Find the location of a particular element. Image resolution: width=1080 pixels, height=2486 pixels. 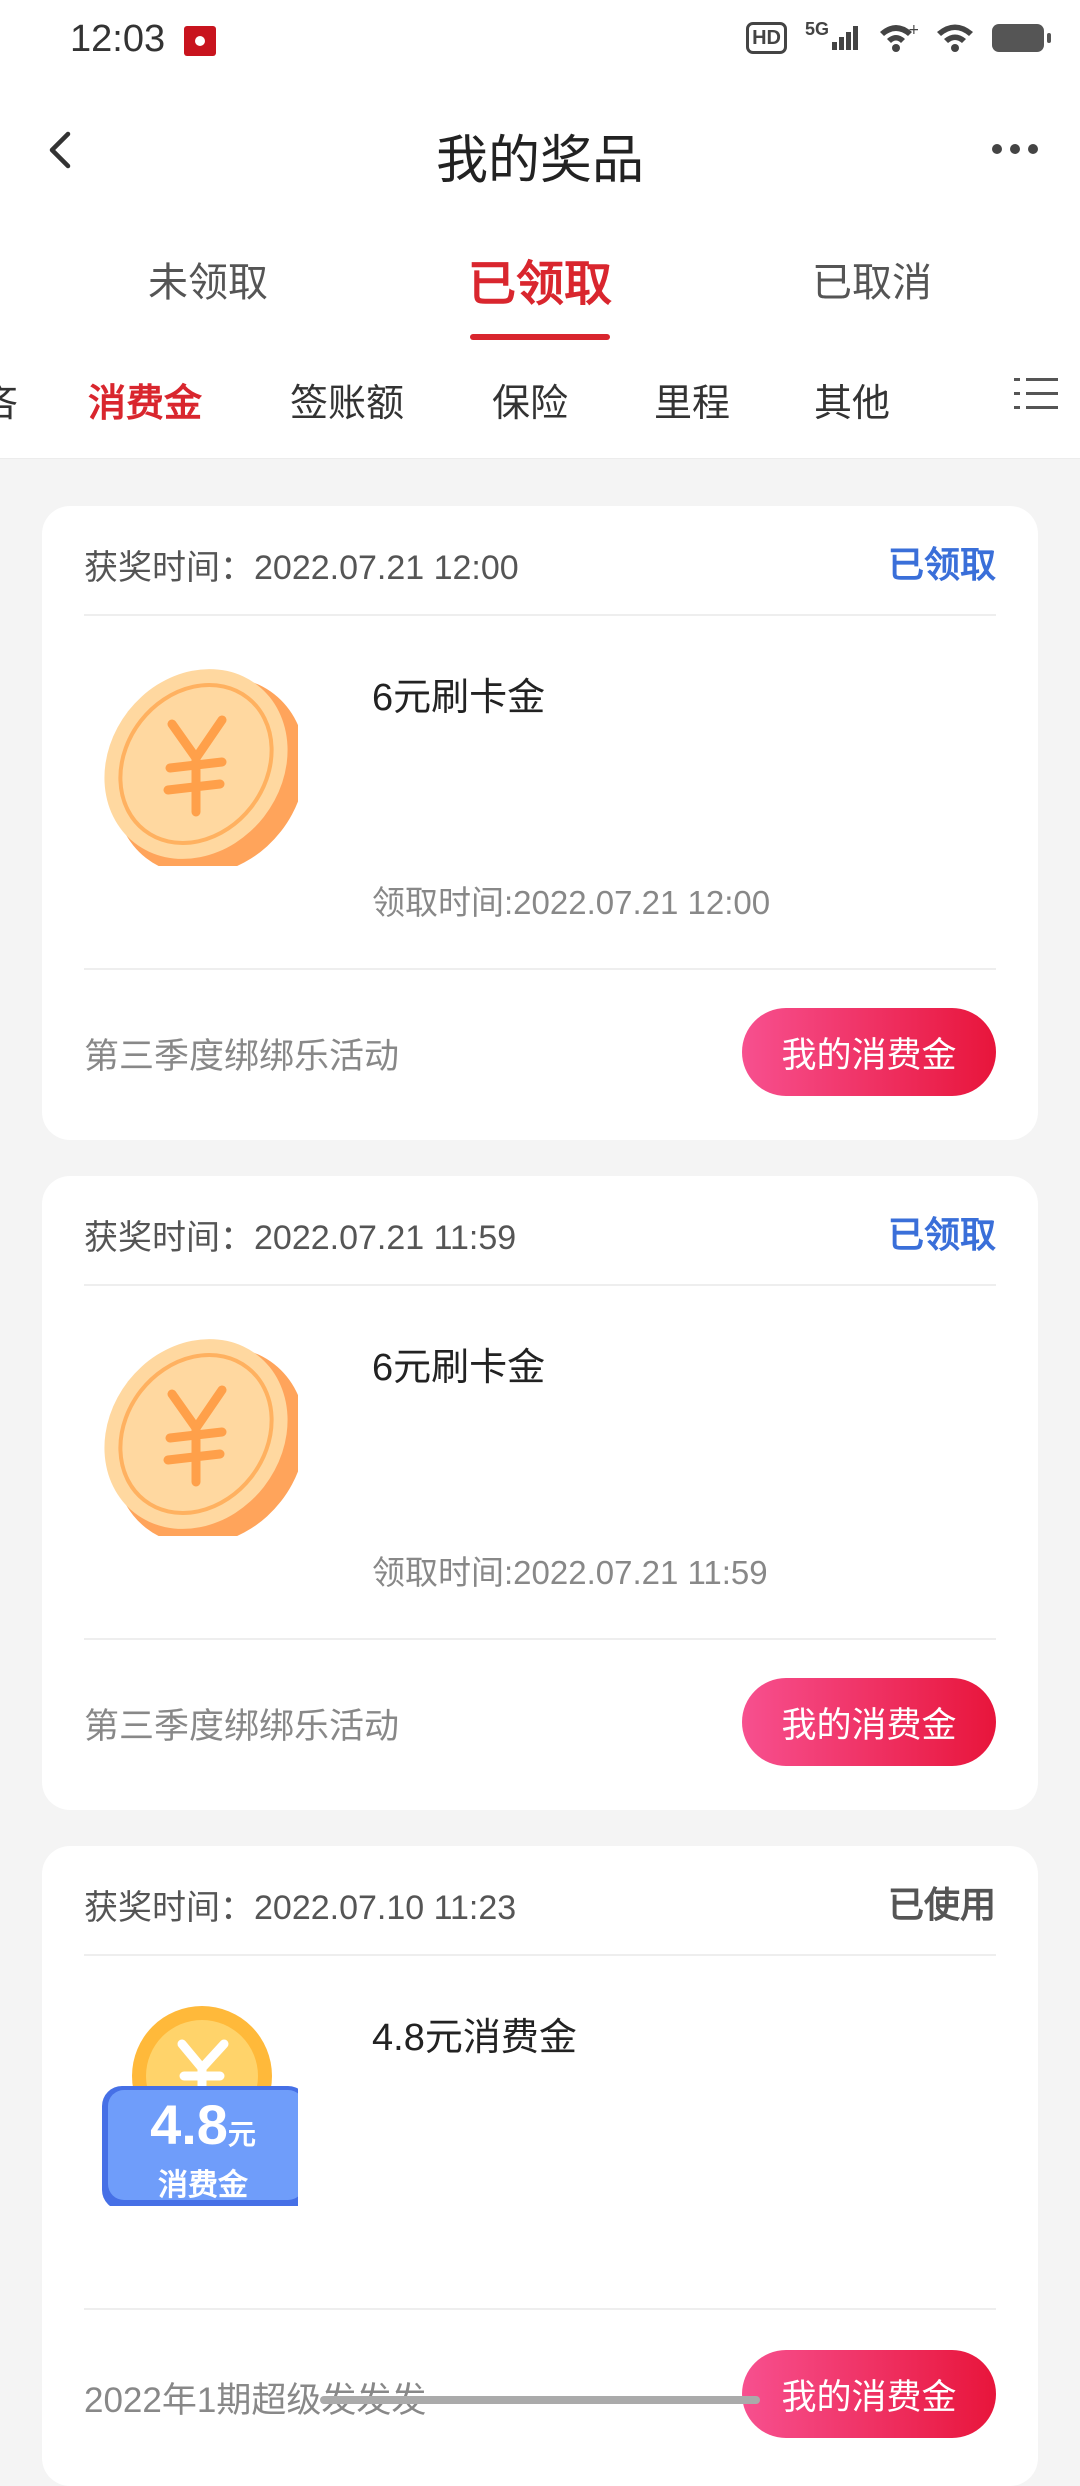

network-label: 5G is located at coordinates (816, 29).